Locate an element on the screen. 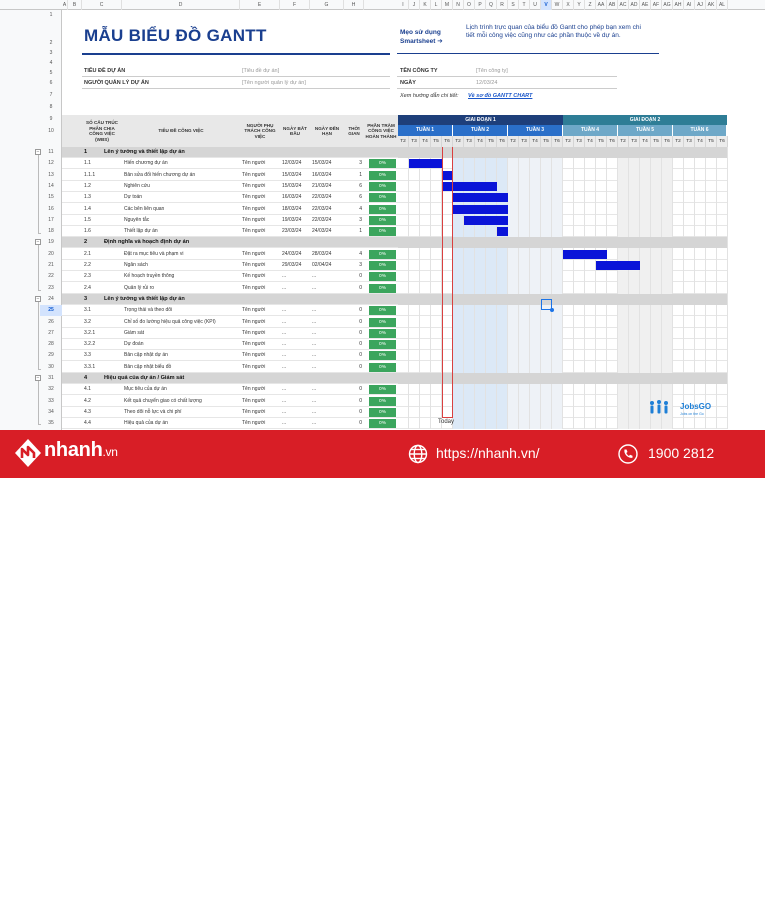 This screenshot has height=898, width=765. row-number: 19 is located at coordinates (51, 242).